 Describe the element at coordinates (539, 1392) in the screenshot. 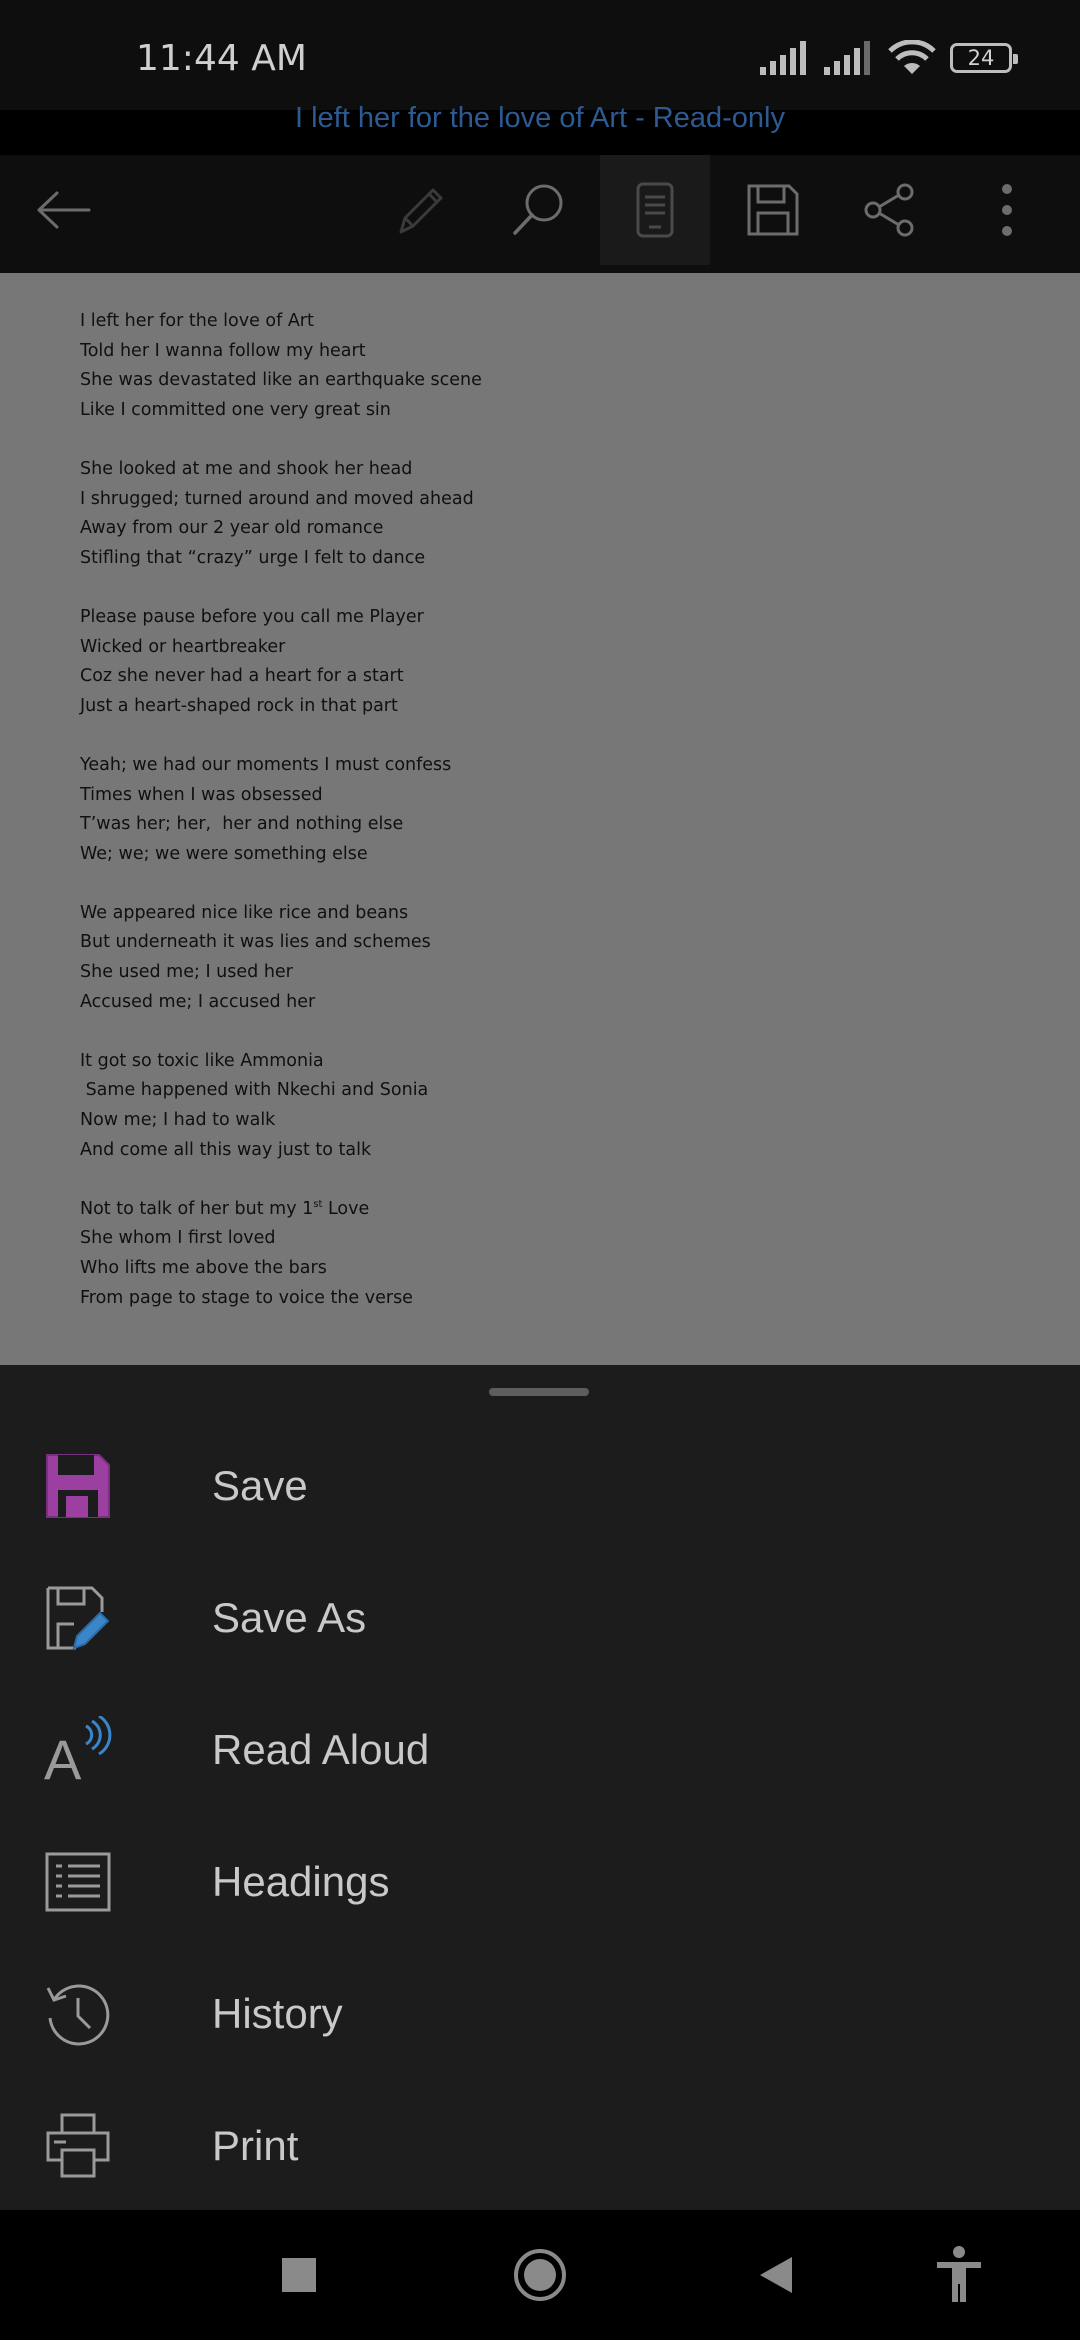

I see `sheet-drag-handle` at that location.